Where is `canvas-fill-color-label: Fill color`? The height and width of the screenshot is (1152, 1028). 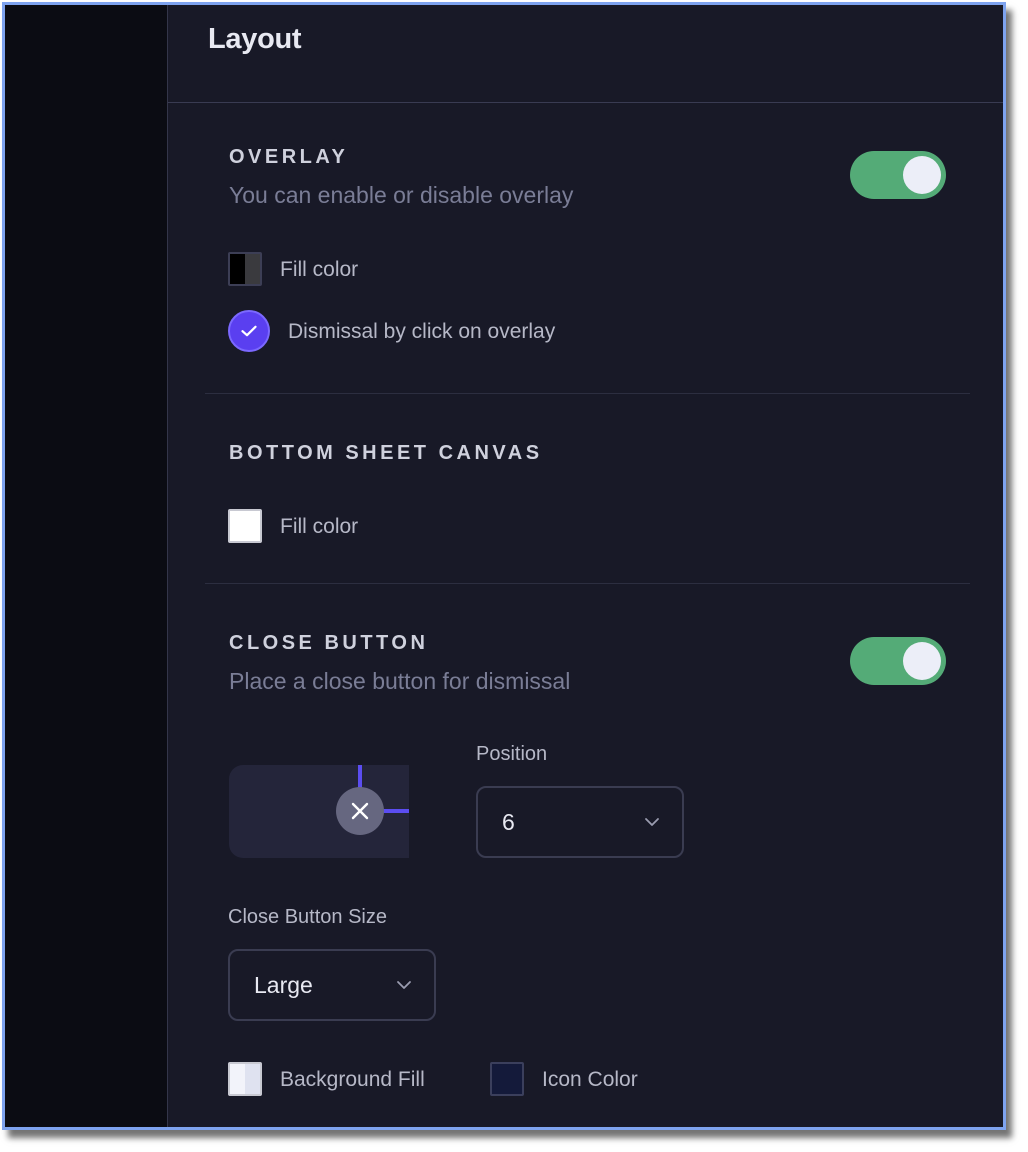
canvas-fill-color-label: Fill color is located at coordinates (319, 526).